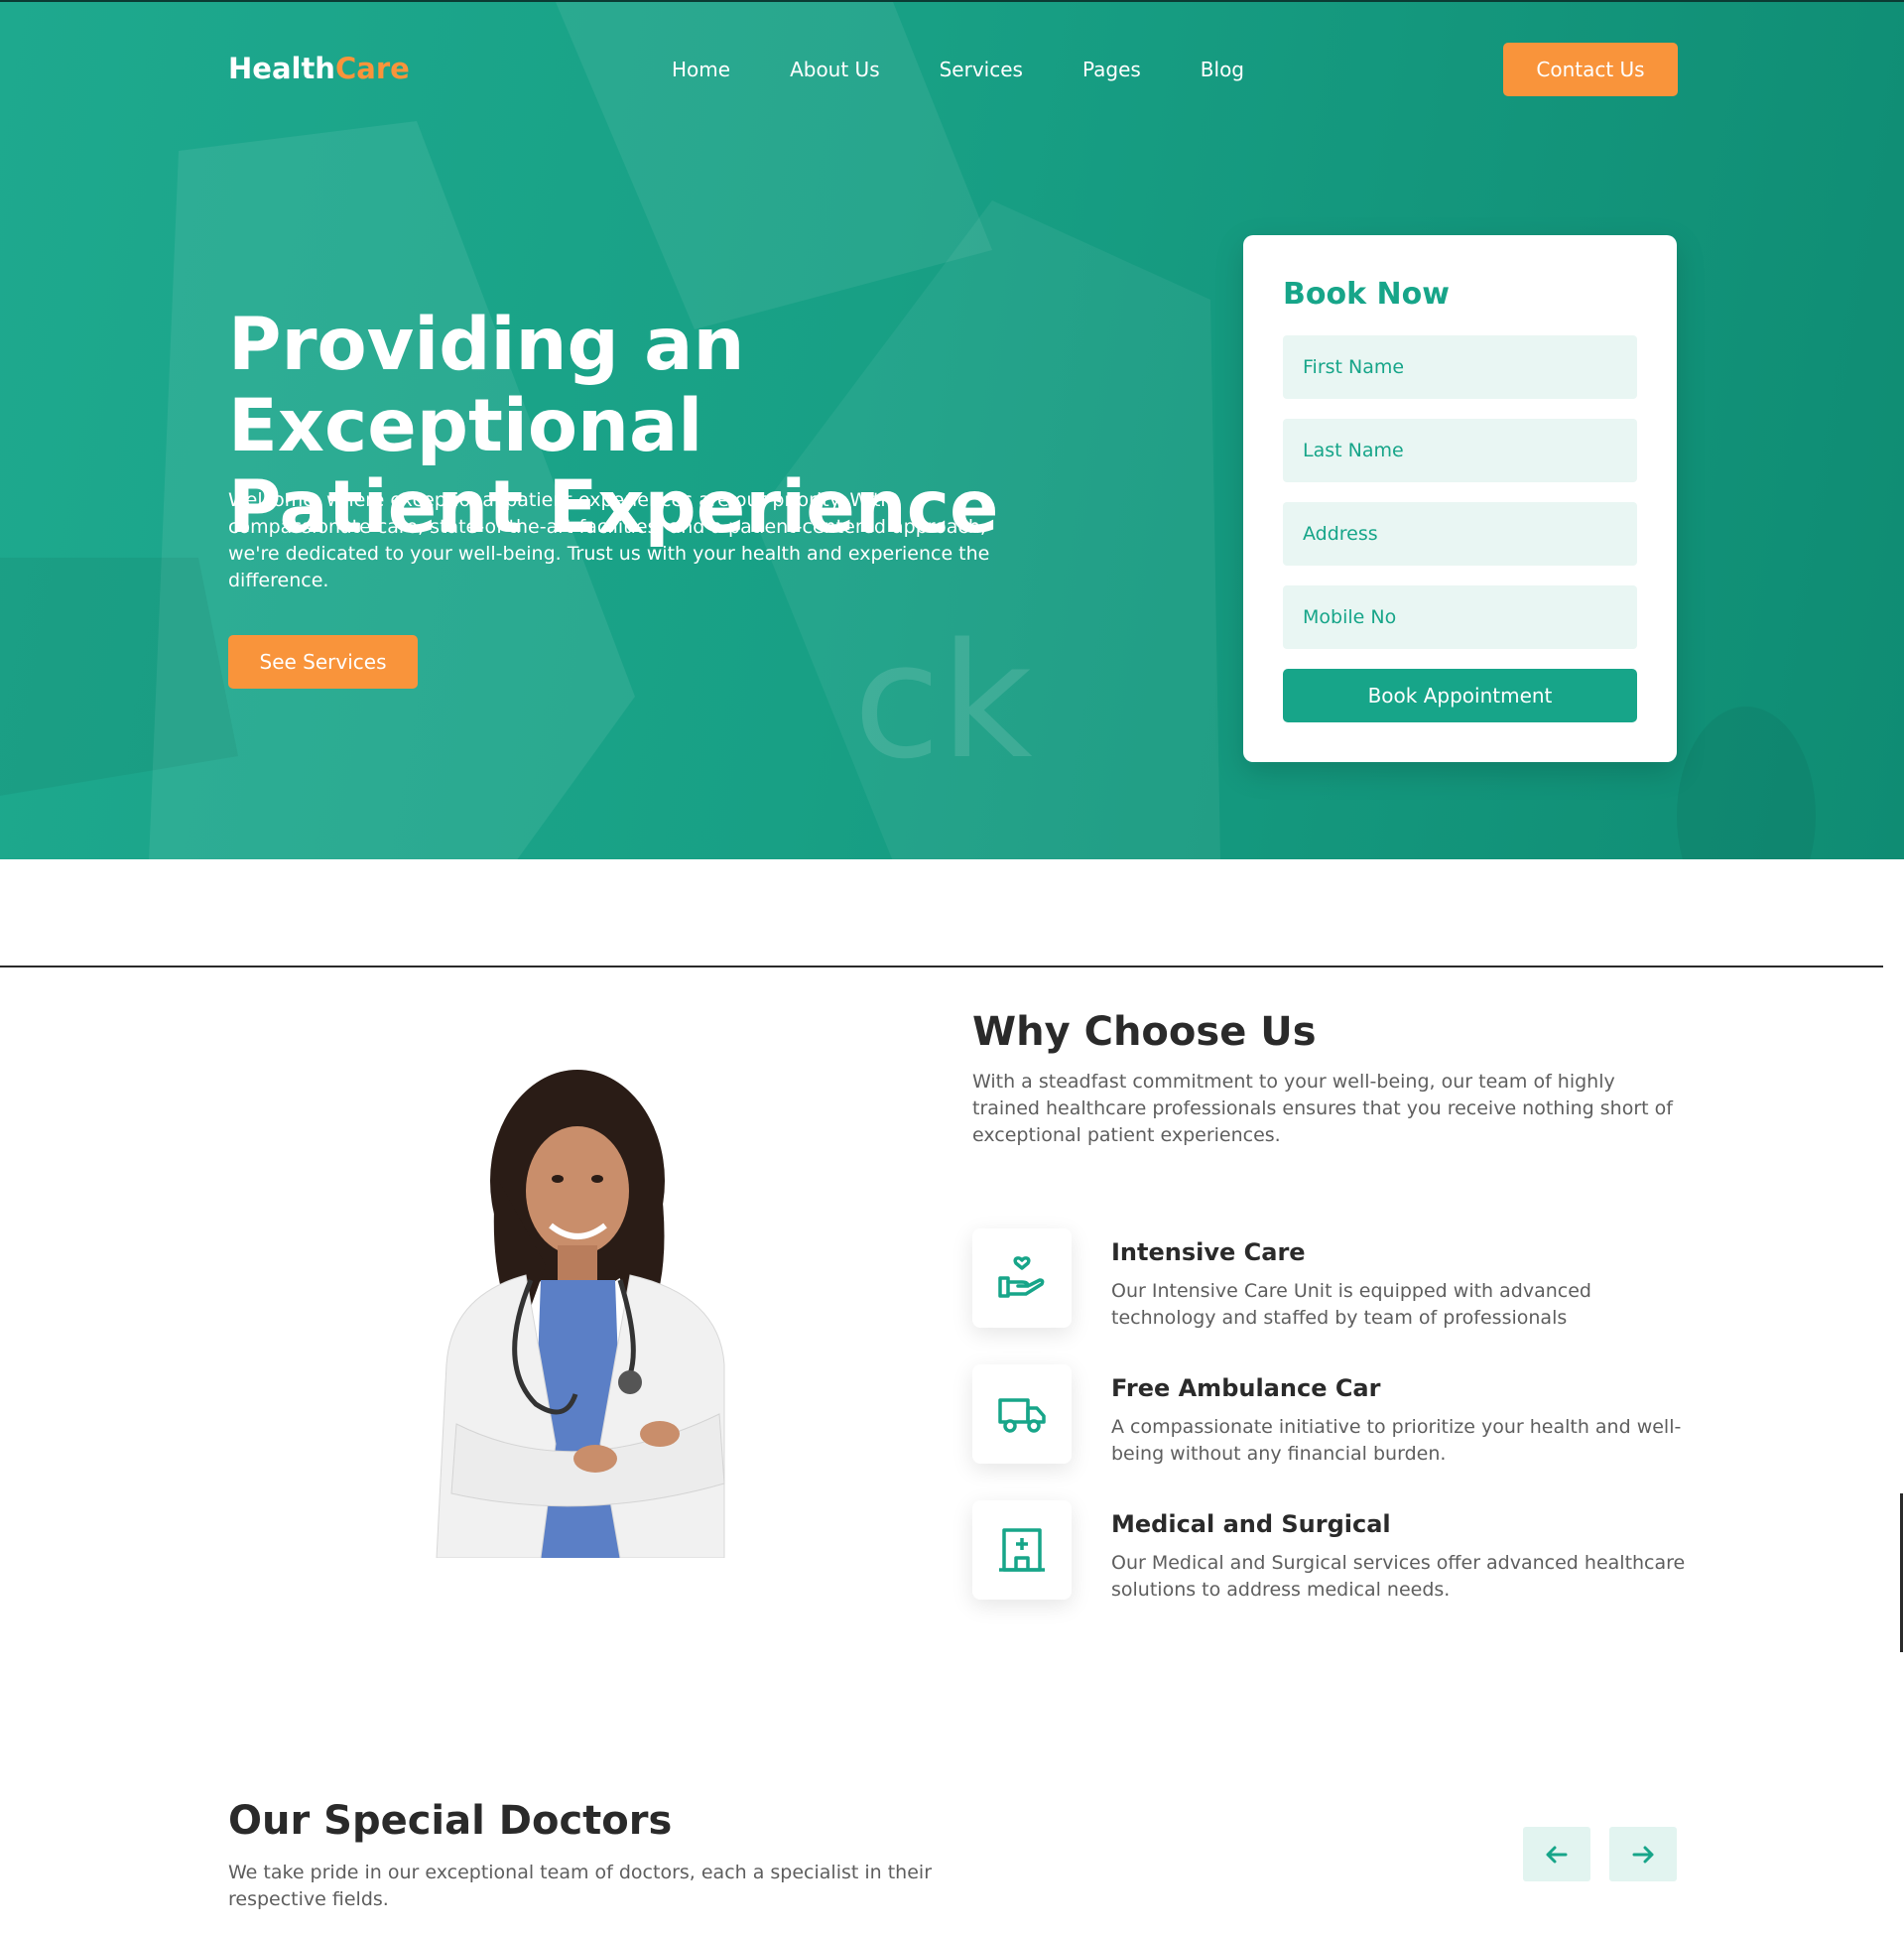  I want to click on contact-us-button: Contact Us, so click(1590, 69).